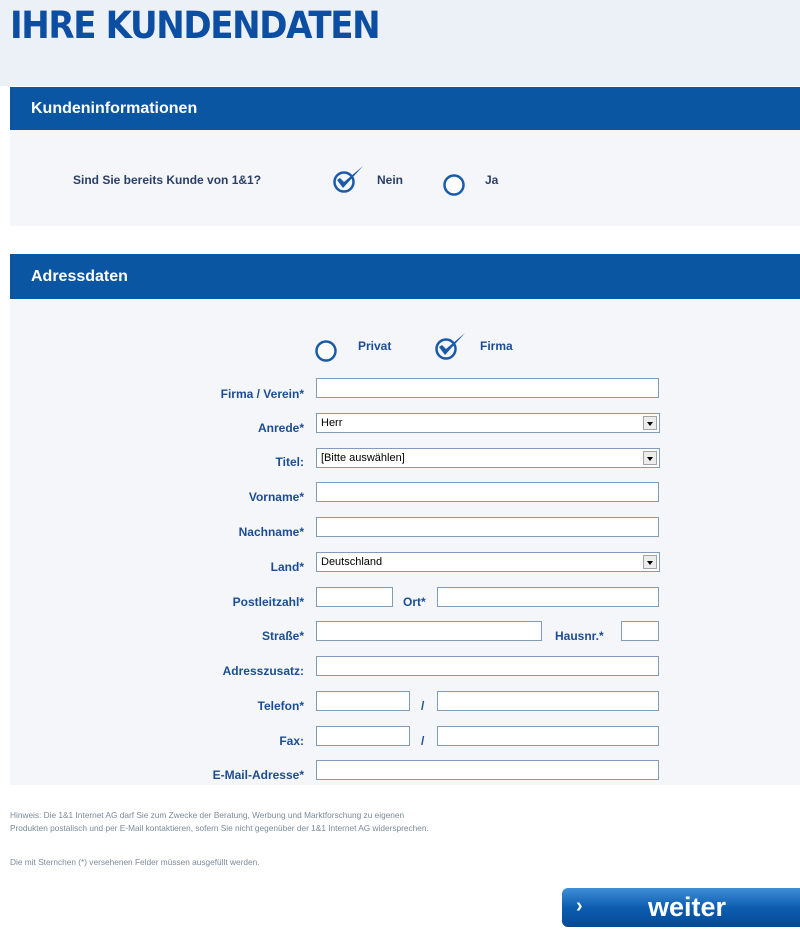  I want to click on telefon-nummer-input, so click(548, 701).